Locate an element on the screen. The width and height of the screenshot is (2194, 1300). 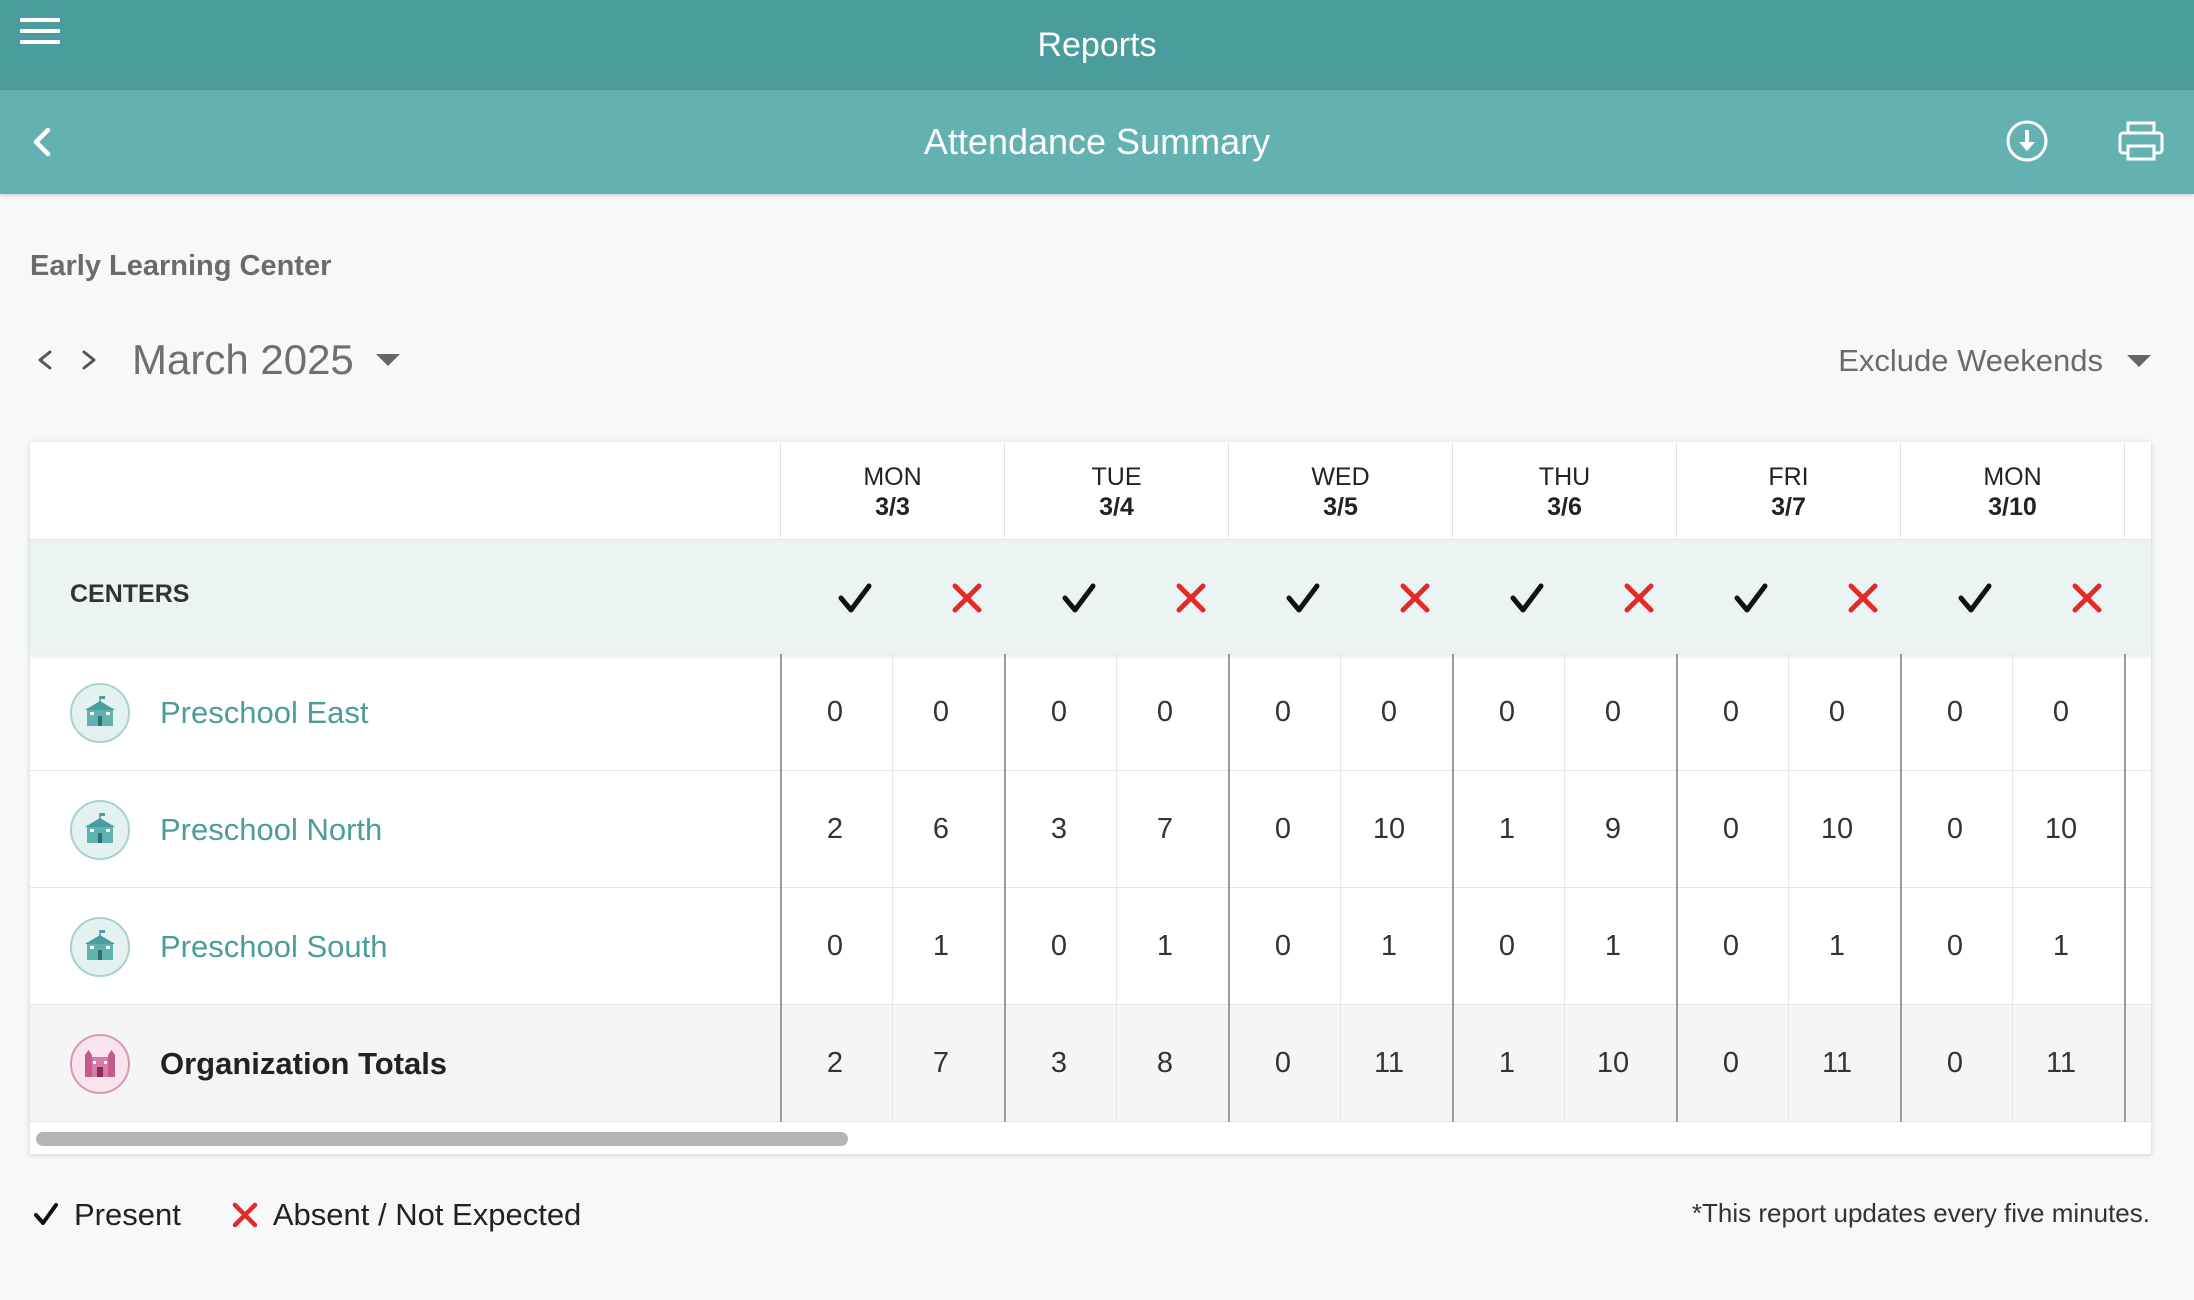
previous-month-icon is located at coordinates (45, 360).